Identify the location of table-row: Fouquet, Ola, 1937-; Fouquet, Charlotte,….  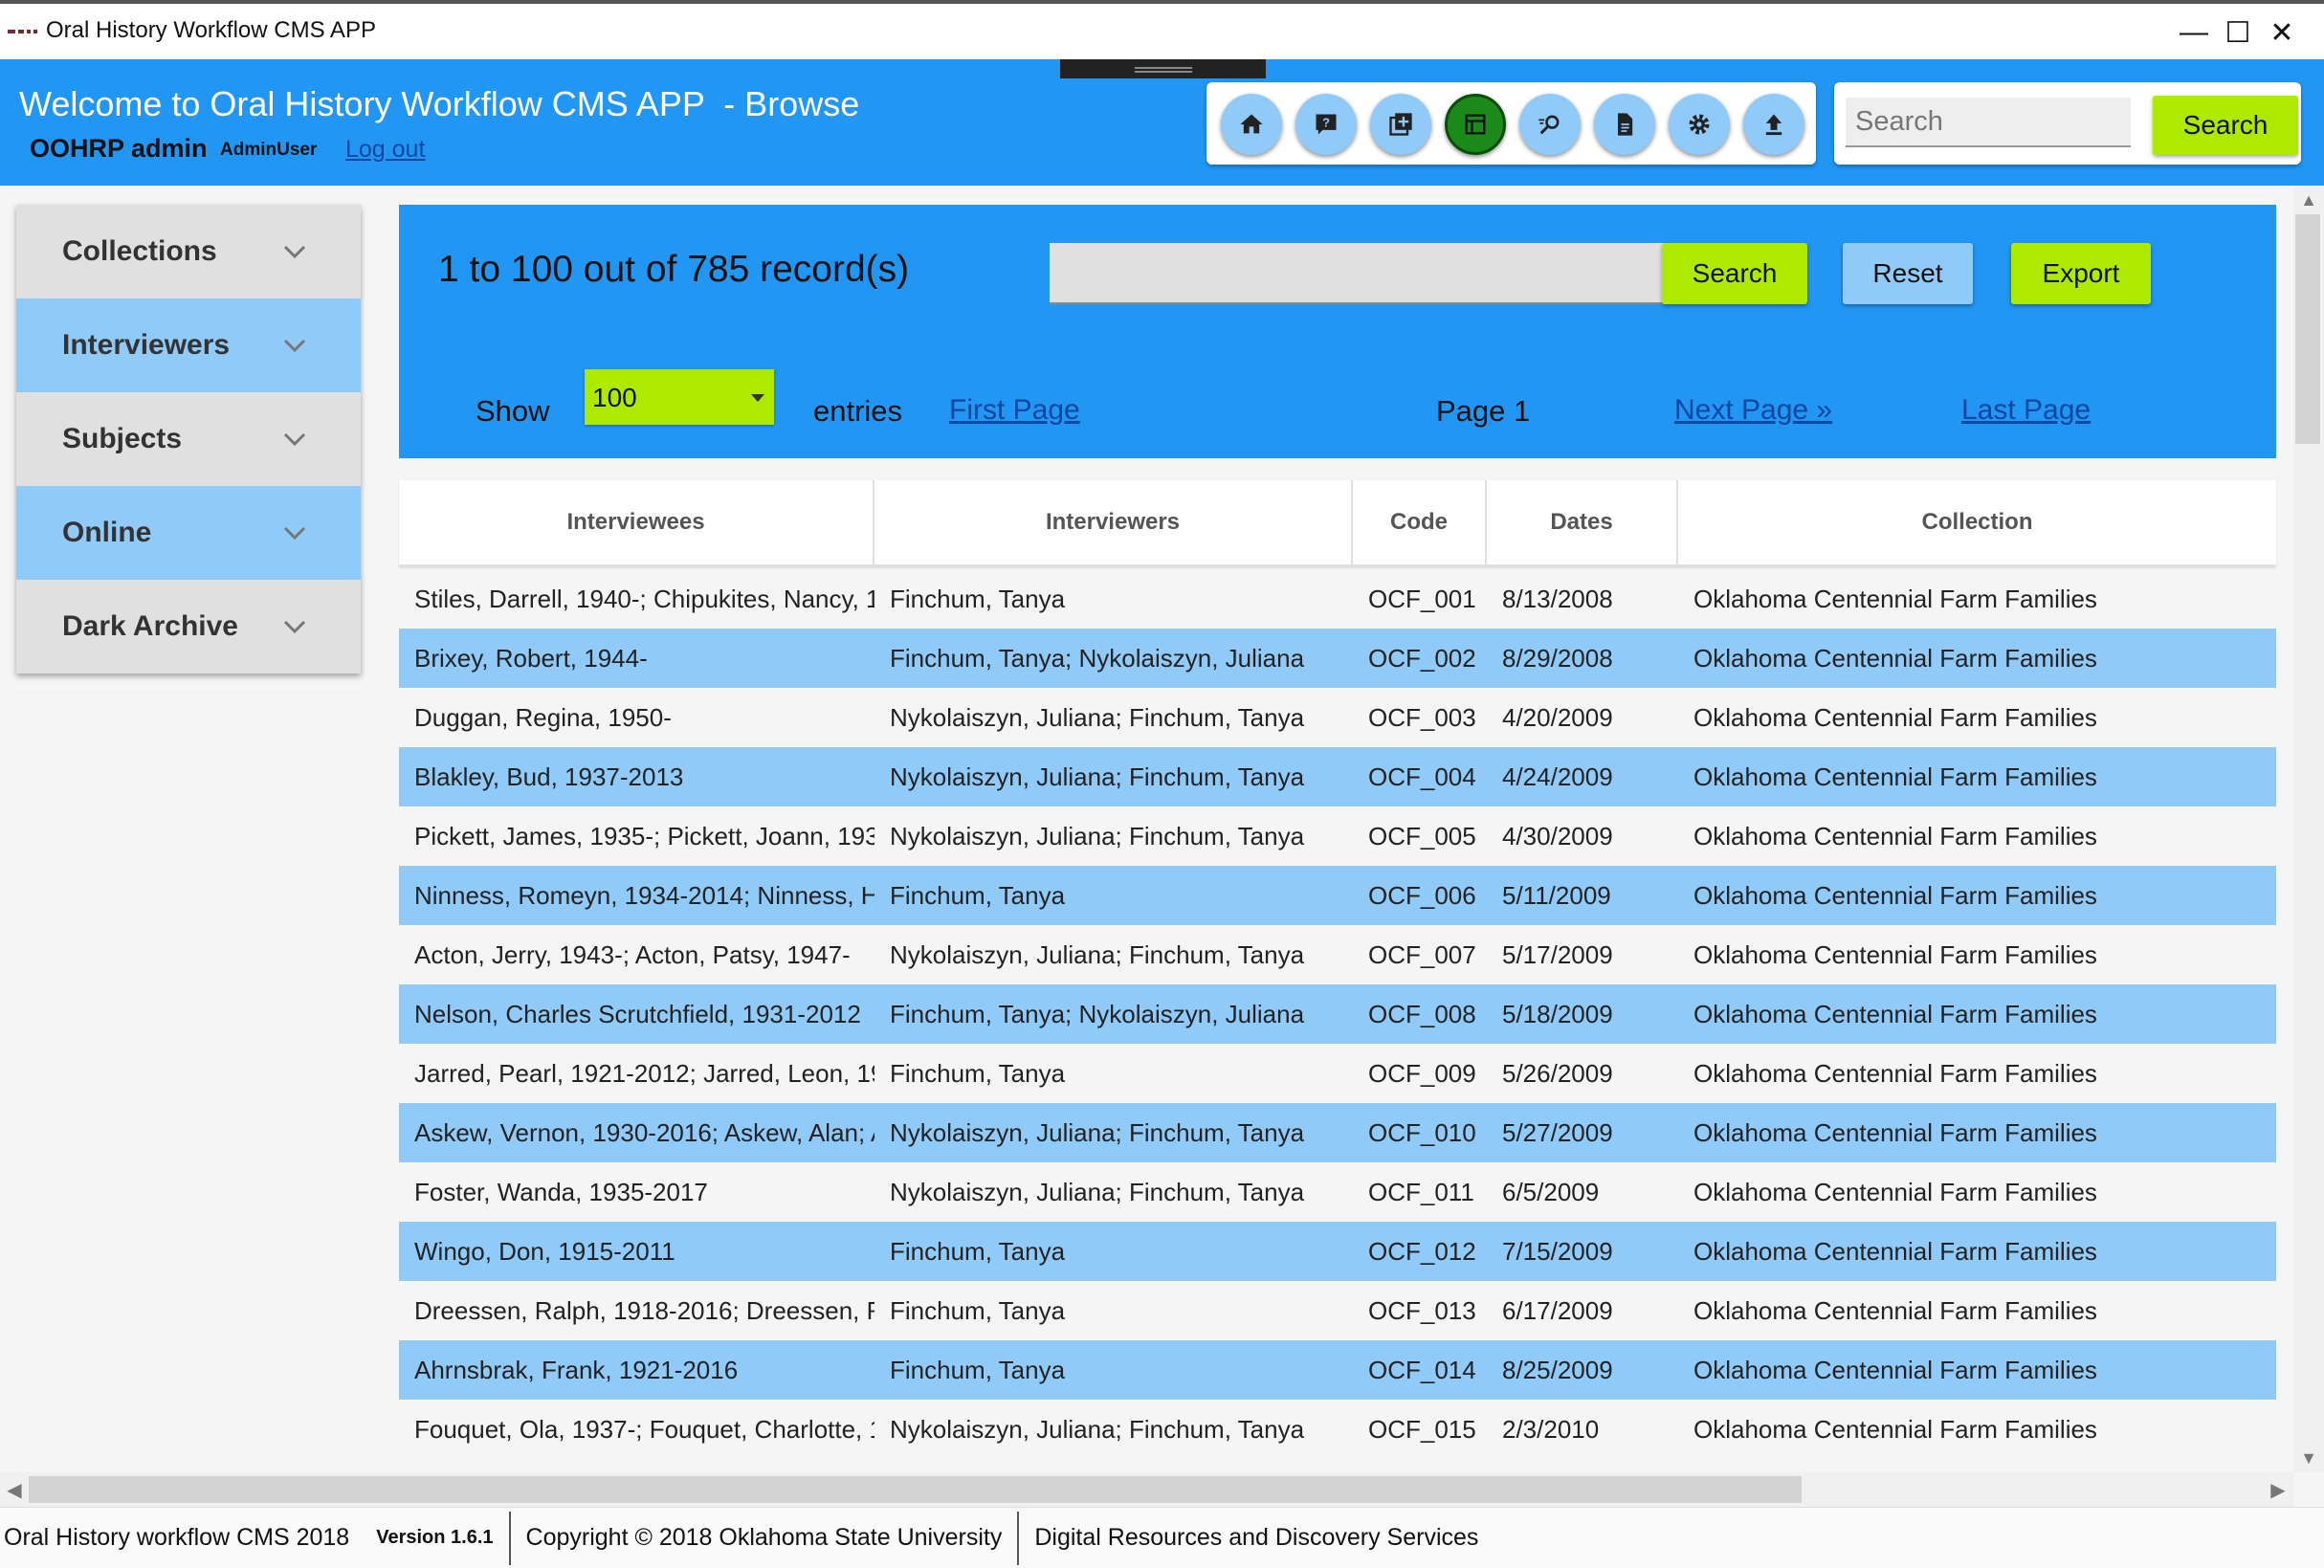
(1337, 1429).